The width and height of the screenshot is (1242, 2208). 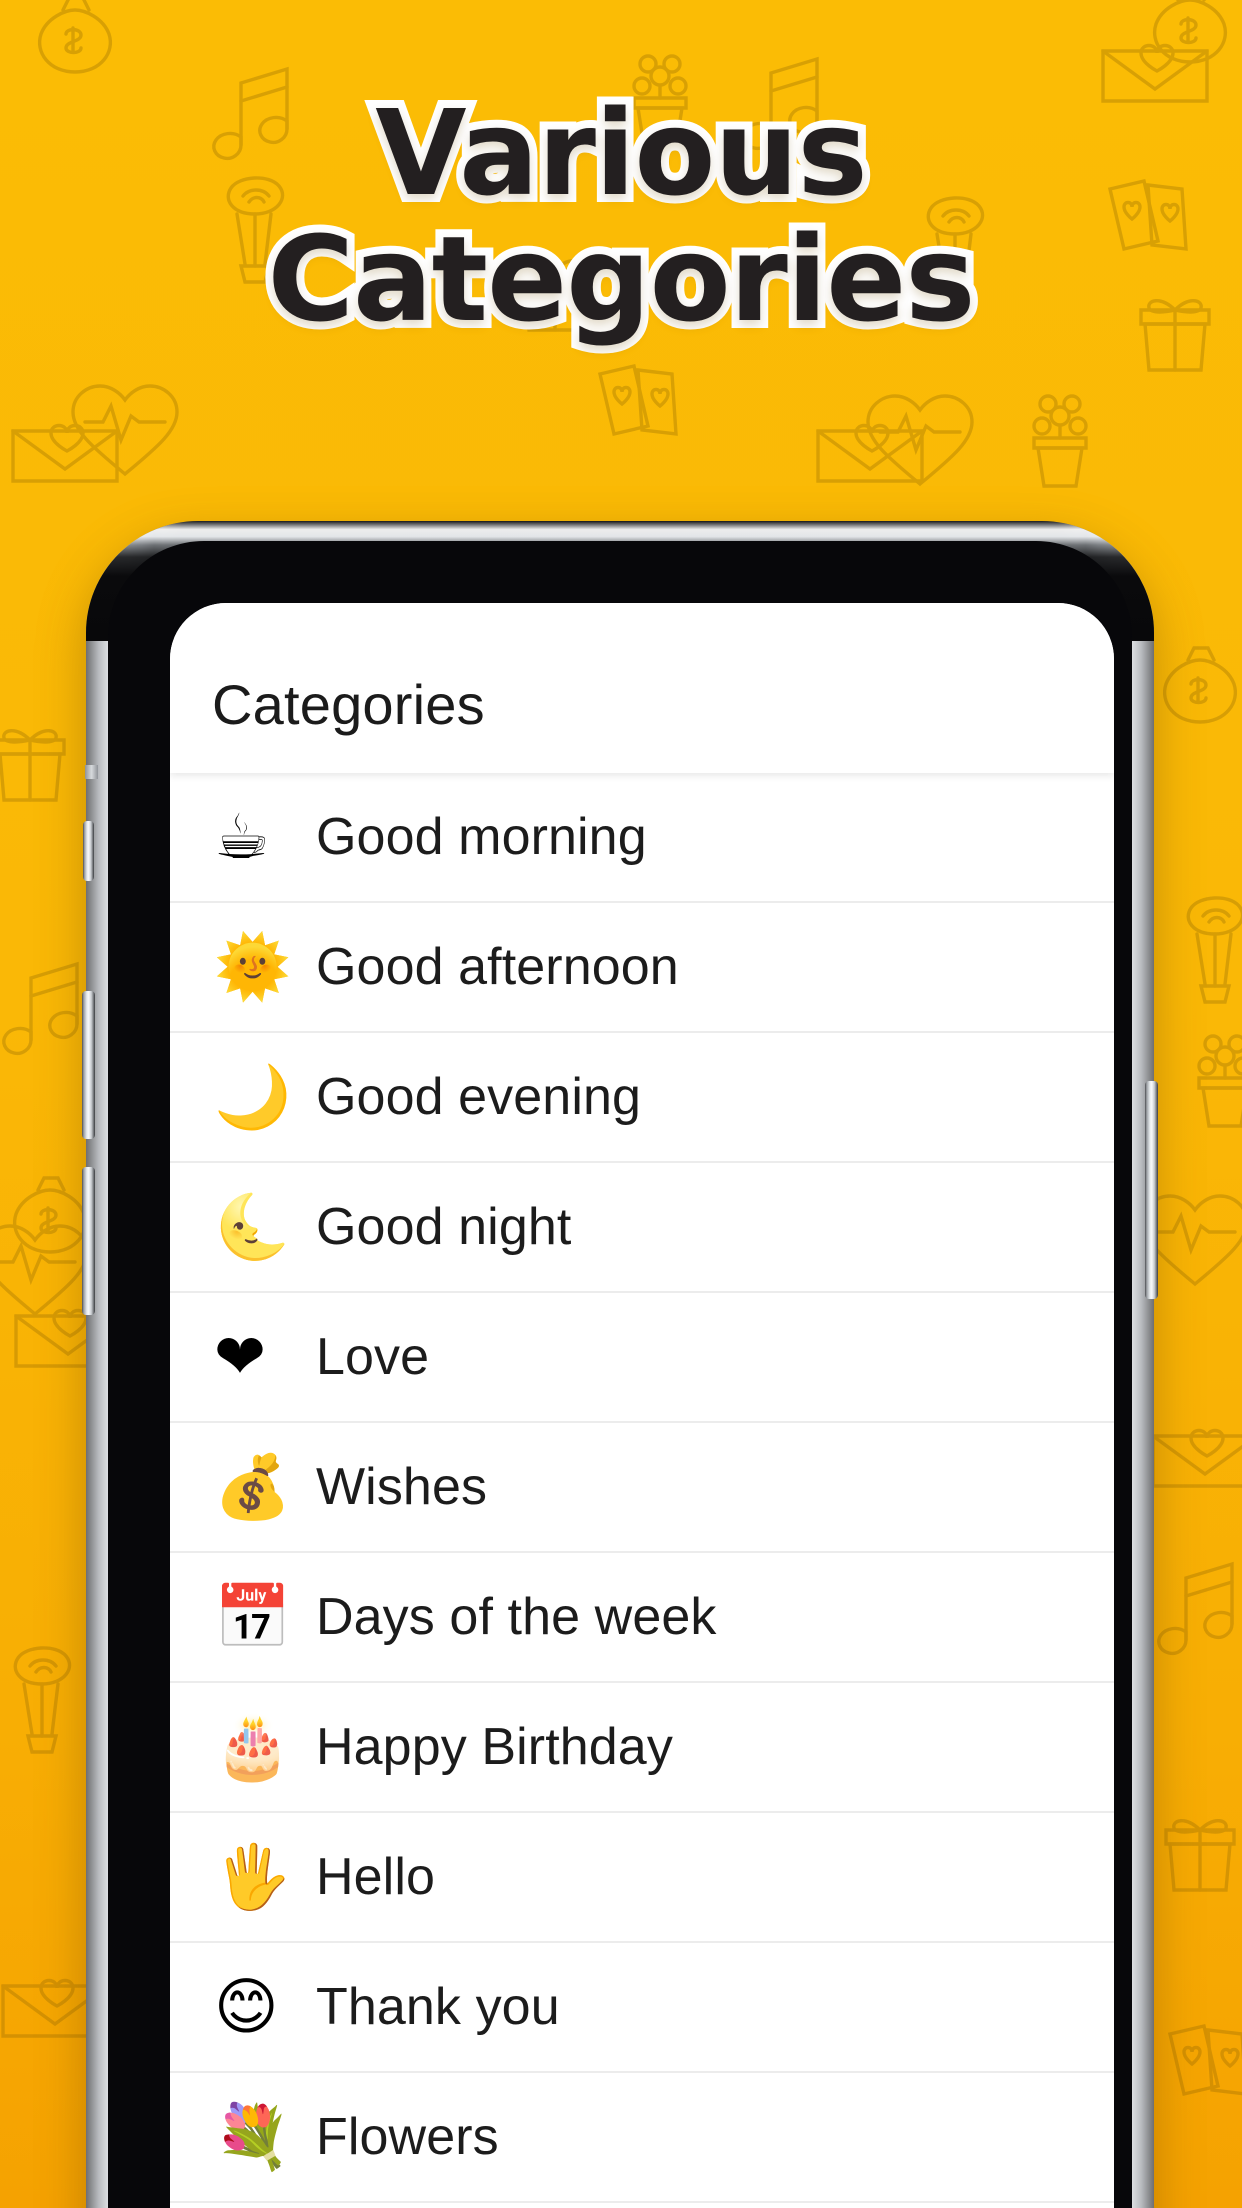 What do you see at coordinates (91, 772) in the screenshot?
I see `antenna-band` at bounding box center [91, 772].